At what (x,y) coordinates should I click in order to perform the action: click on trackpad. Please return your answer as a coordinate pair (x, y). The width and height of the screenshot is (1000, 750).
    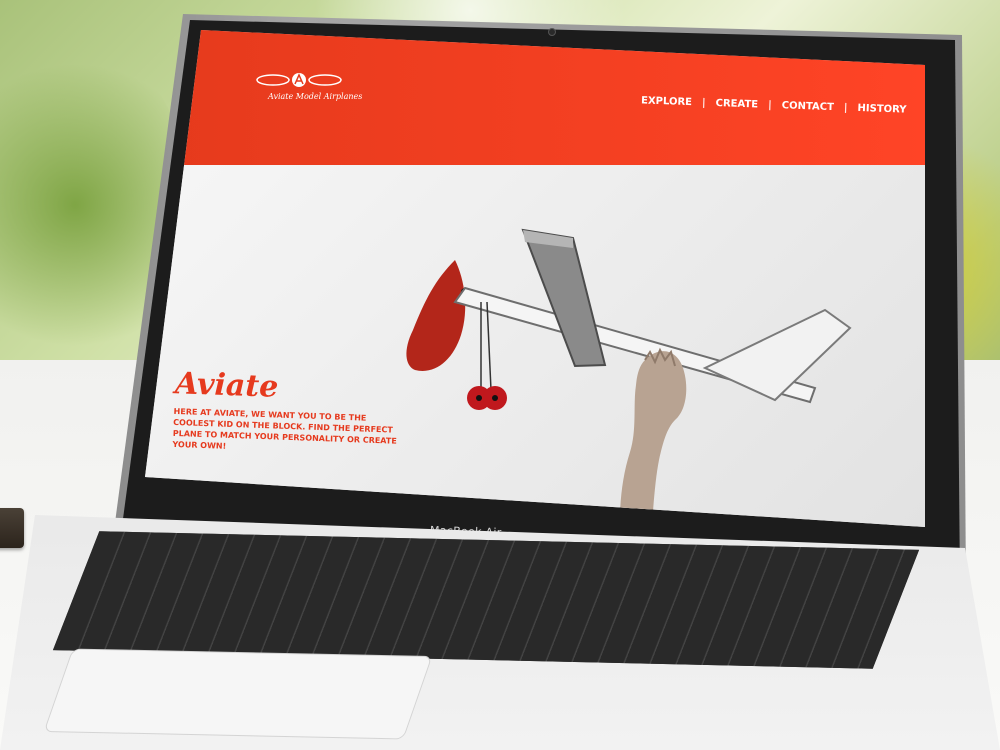
    Looking at the image, I should click on (238, 694).